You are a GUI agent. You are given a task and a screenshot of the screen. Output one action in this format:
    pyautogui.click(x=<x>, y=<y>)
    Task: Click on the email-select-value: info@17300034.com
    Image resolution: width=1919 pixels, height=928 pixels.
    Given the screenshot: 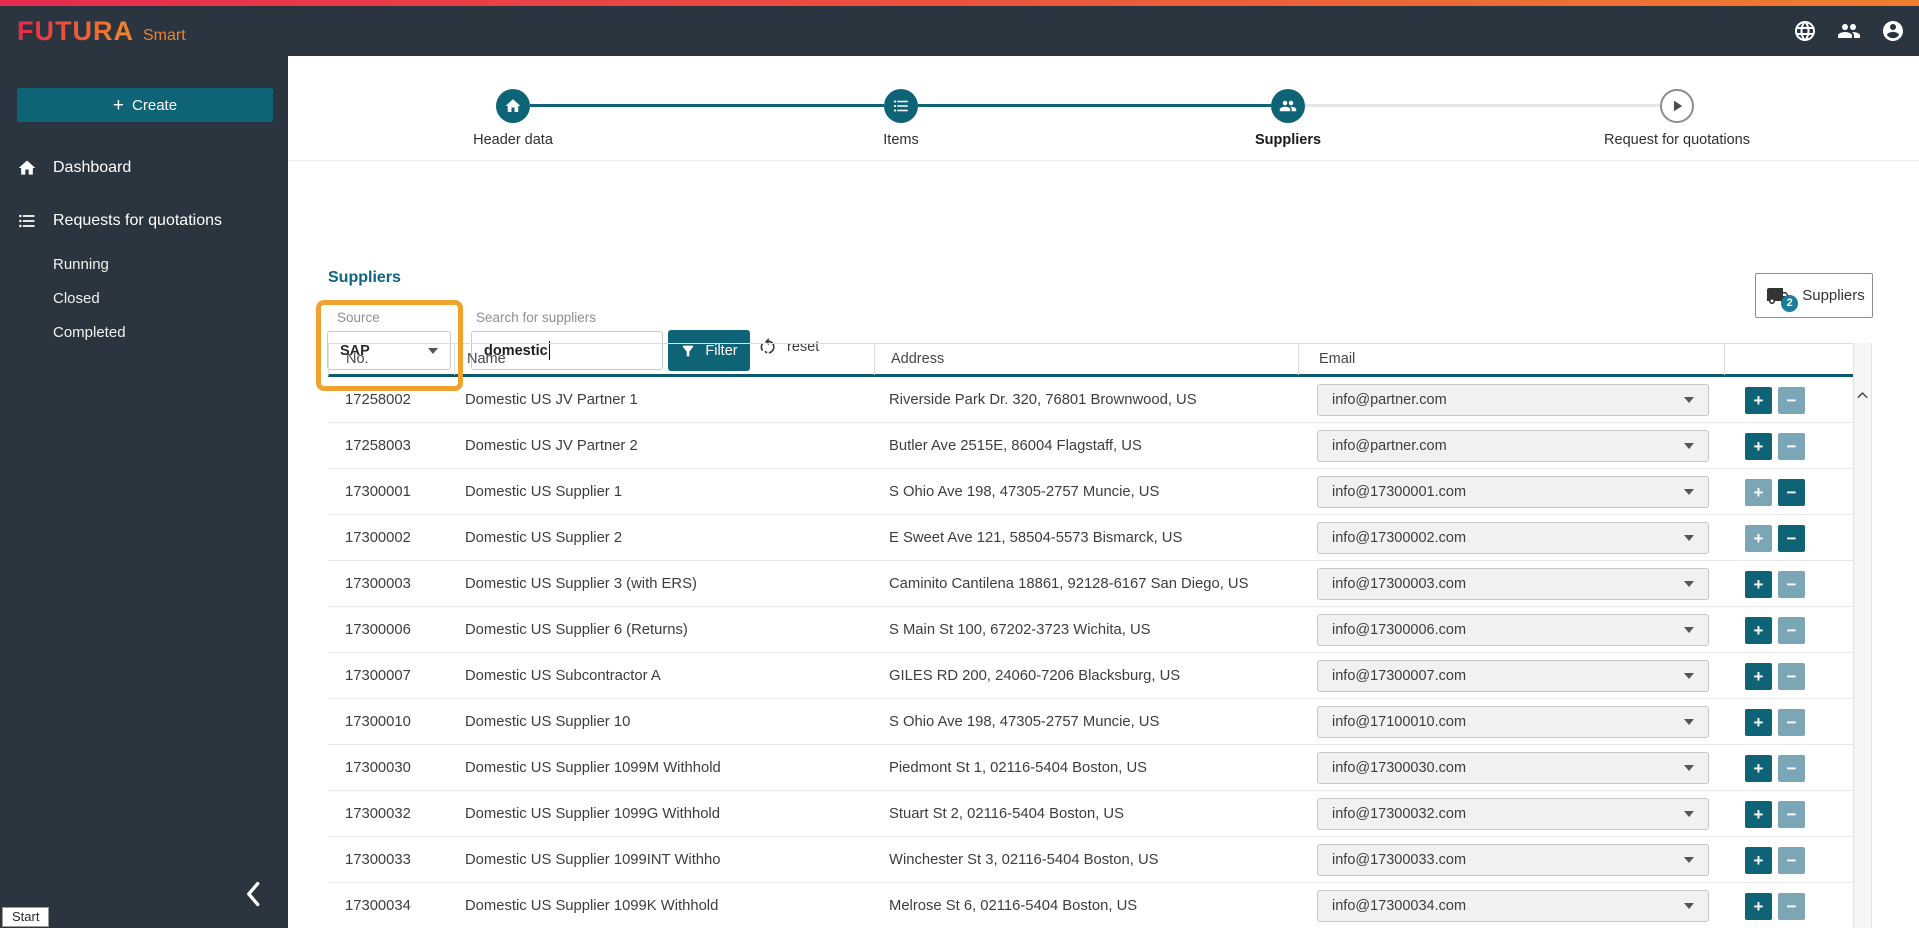 What is the action you would take?
    pyautogui.click(x=1399, y=906)
    